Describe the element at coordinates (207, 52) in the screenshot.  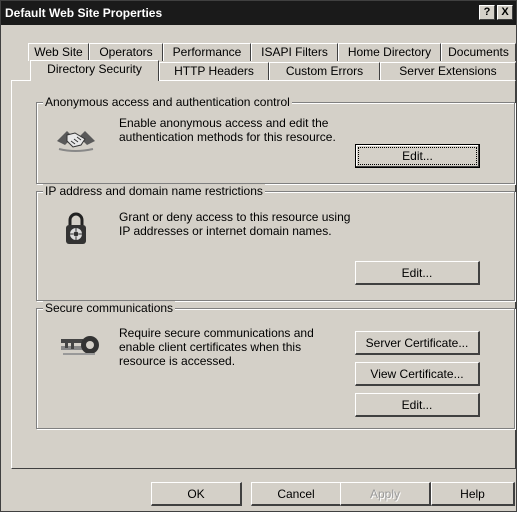
I see `tab-performance: Performance` at that location.